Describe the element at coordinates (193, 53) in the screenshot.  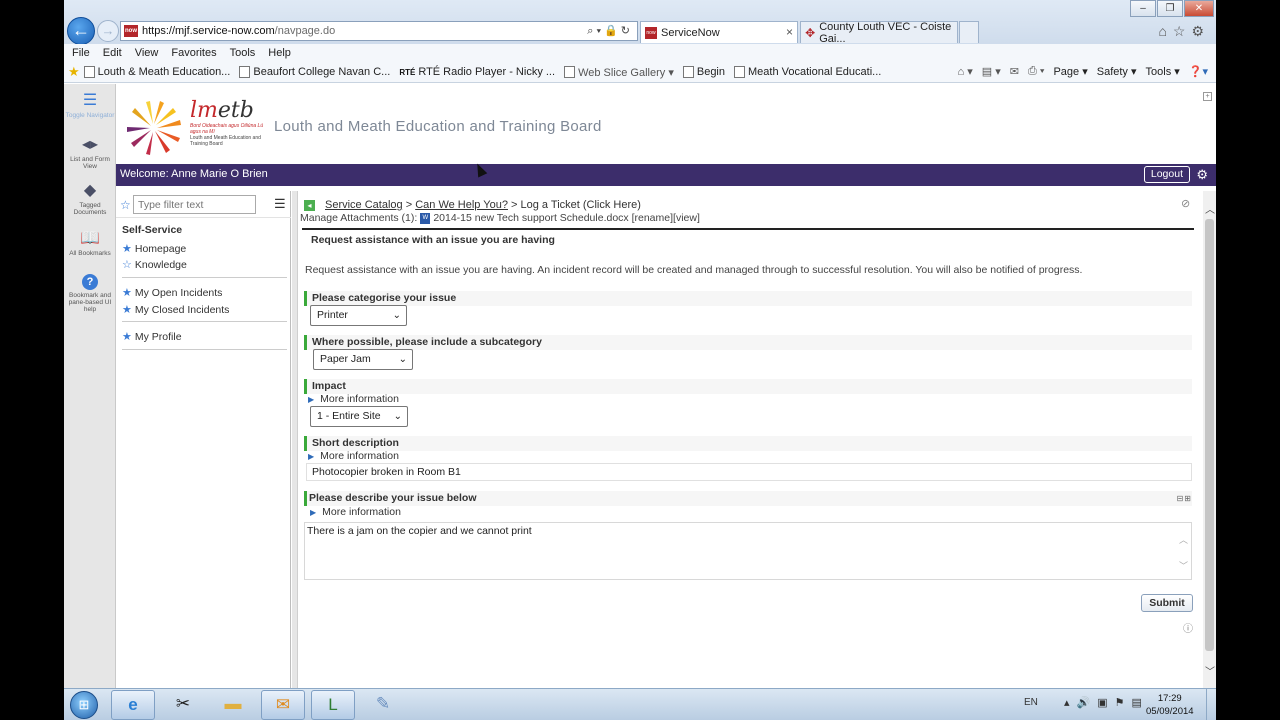
I see `menu-favorites: Favorites` at that location.